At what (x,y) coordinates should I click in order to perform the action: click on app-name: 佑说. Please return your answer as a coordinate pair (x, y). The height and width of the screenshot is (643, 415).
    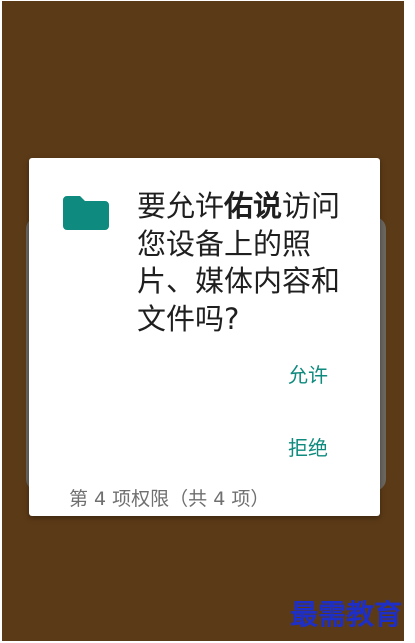
    Looking at the image, I should click on (253, 206).